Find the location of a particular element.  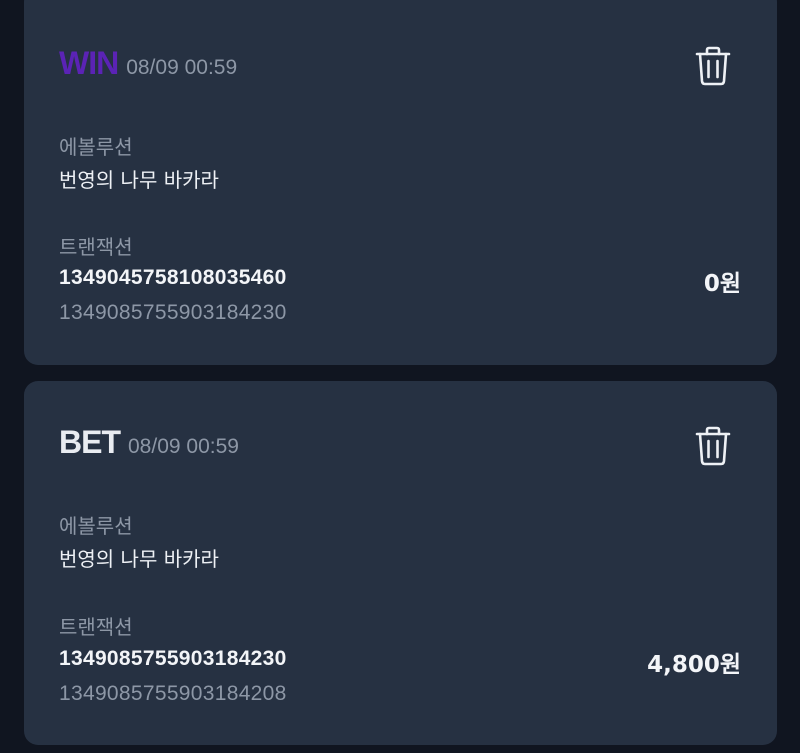

card-header: WIN 08/09 00:59 is located at coordinates (148, 63).